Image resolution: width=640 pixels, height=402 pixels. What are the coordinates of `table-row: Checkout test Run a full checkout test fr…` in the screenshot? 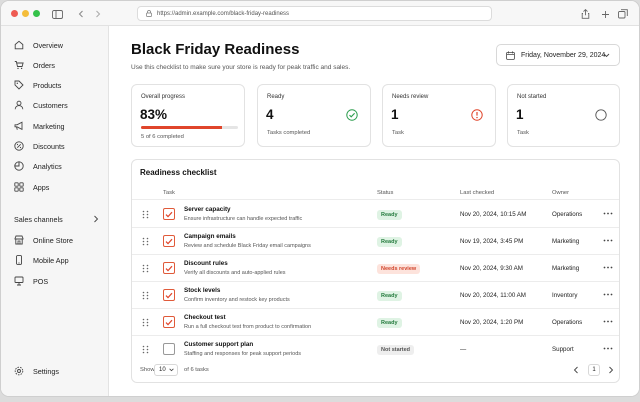 It's located at (375, 322).